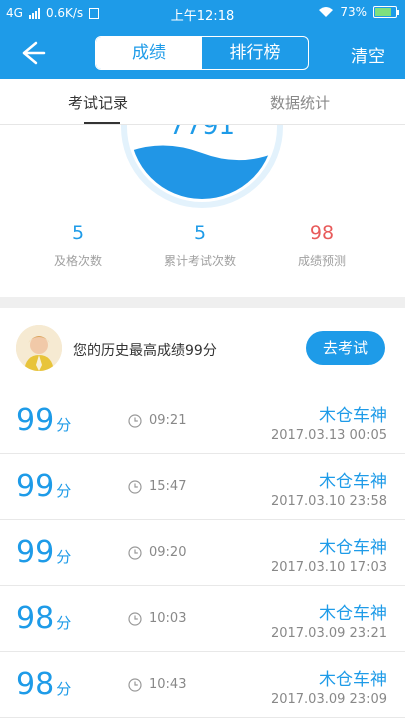  What do you see at coordinates (202, 619) in the screenshot?
I see `table-row: 98 分 10:03 木仓车神 2017.03.09 23:21` at bounding box center [202, 619].